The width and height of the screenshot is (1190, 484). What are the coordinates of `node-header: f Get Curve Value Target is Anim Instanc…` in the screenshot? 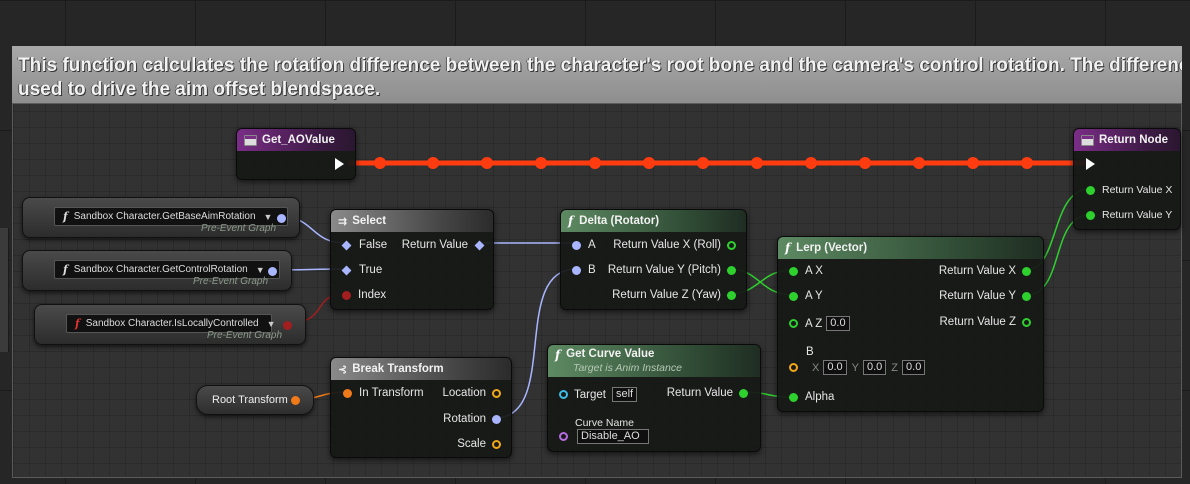 It's located at (654, 361).